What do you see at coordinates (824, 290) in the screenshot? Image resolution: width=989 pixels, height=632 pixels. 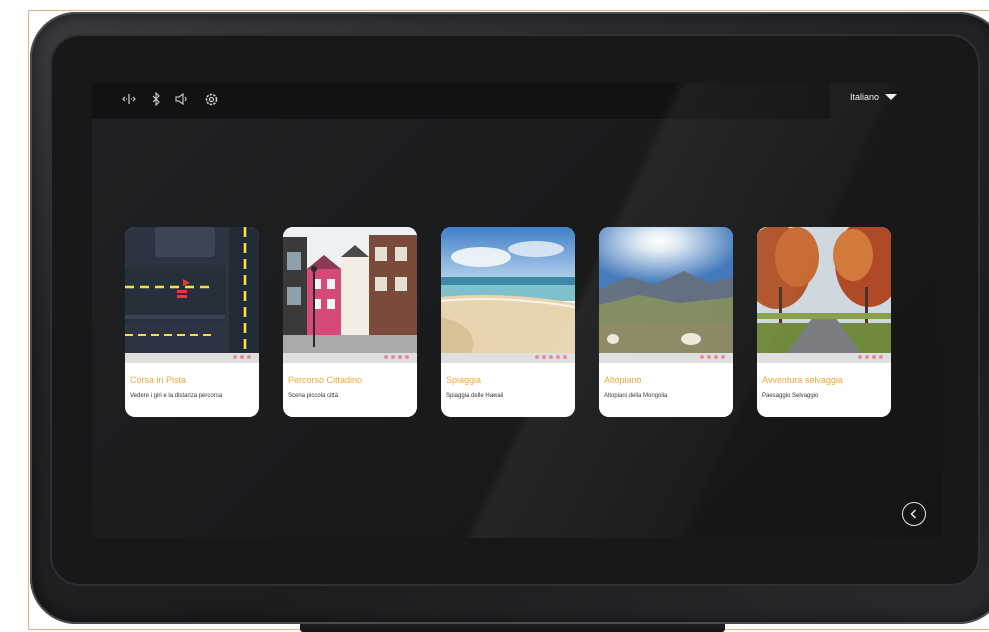 I see `wild-thumbnail` at bounding box center [824, 290].